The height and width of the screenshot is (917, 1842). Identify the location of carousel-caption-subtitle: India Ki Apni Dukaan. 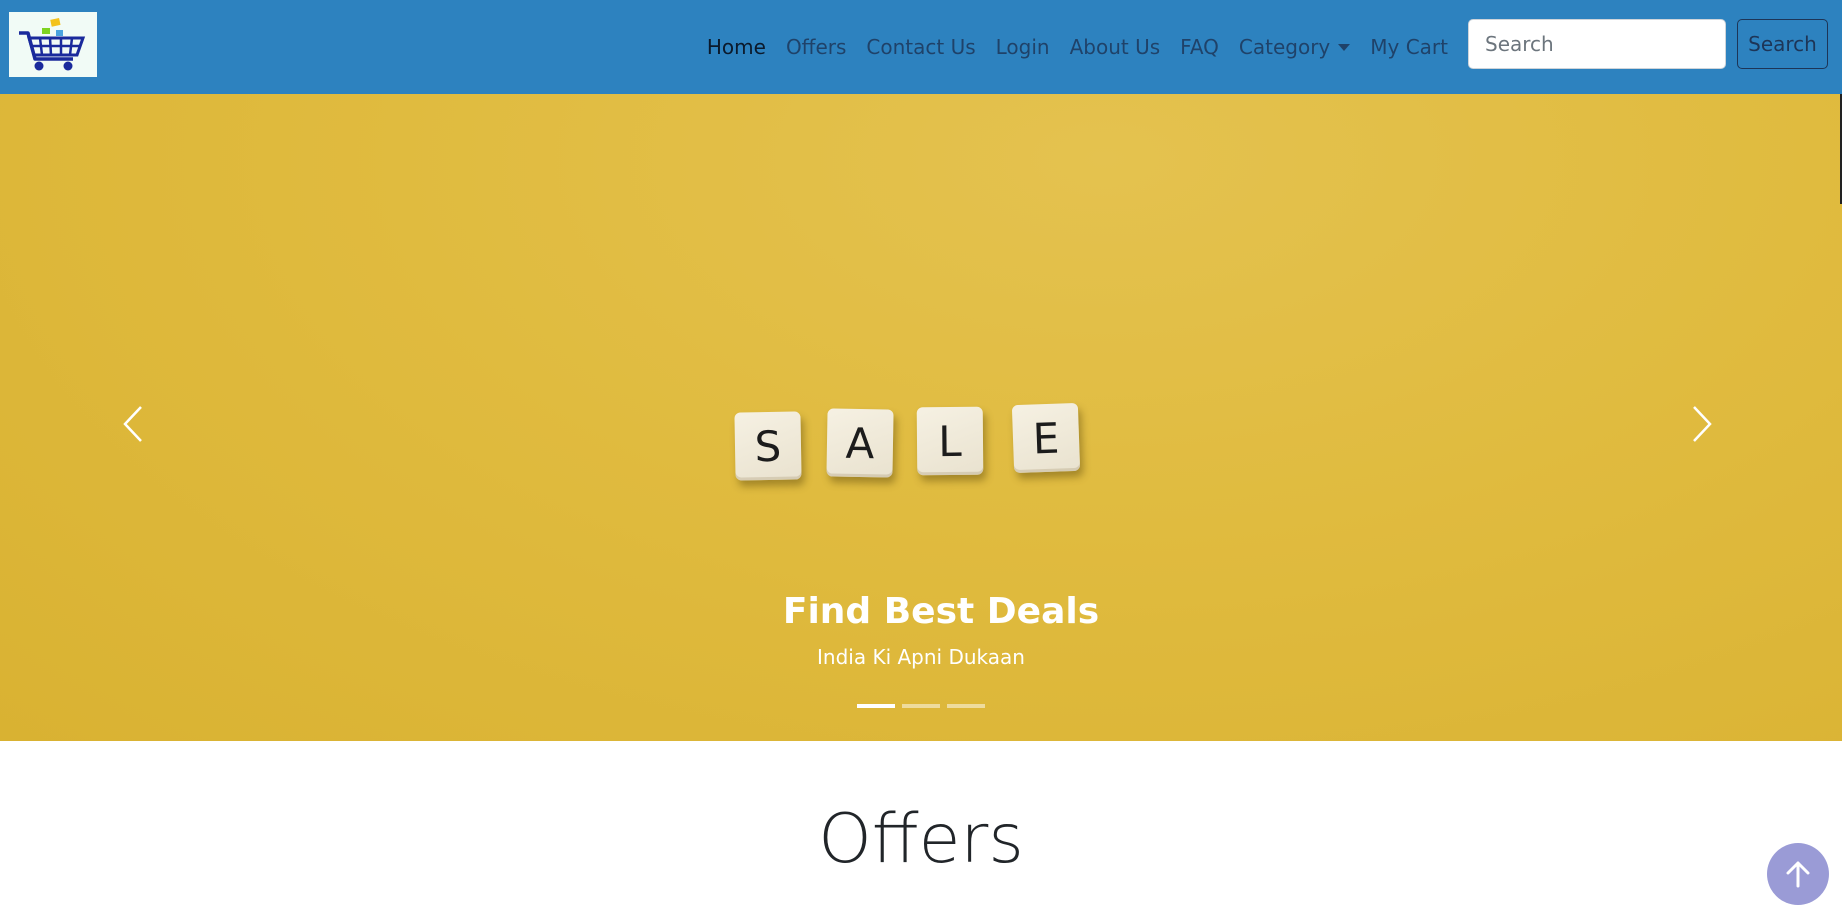
(921, 657).